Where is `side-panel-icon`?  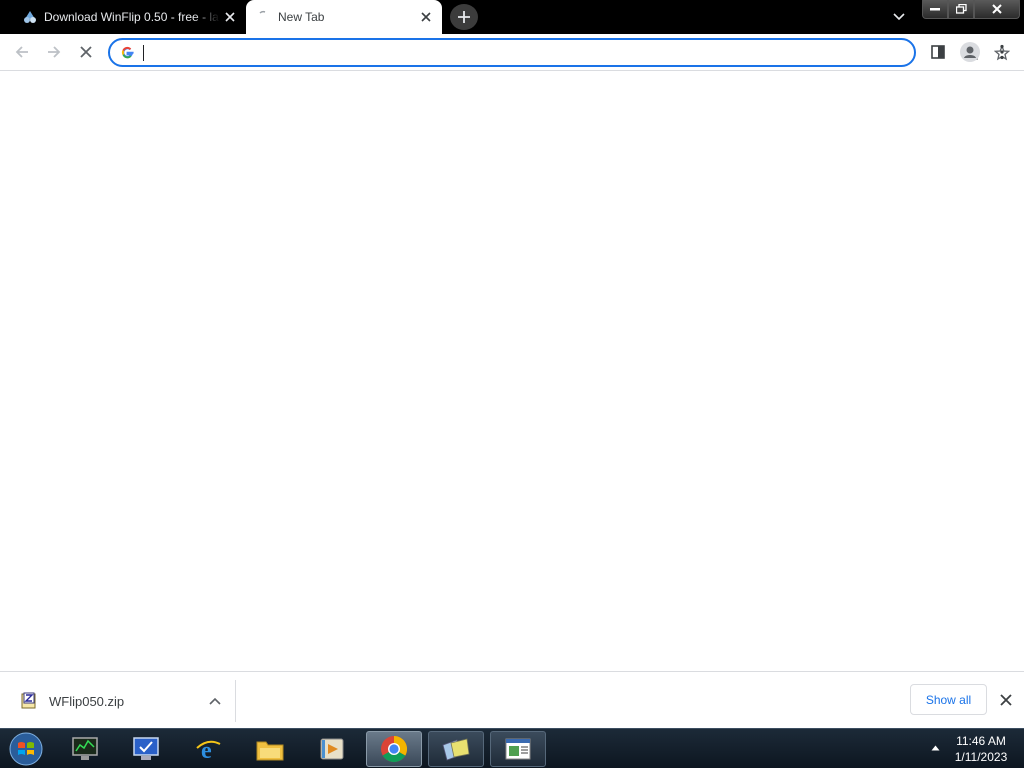 side-panel-icon is located at coordinates (938, 52).